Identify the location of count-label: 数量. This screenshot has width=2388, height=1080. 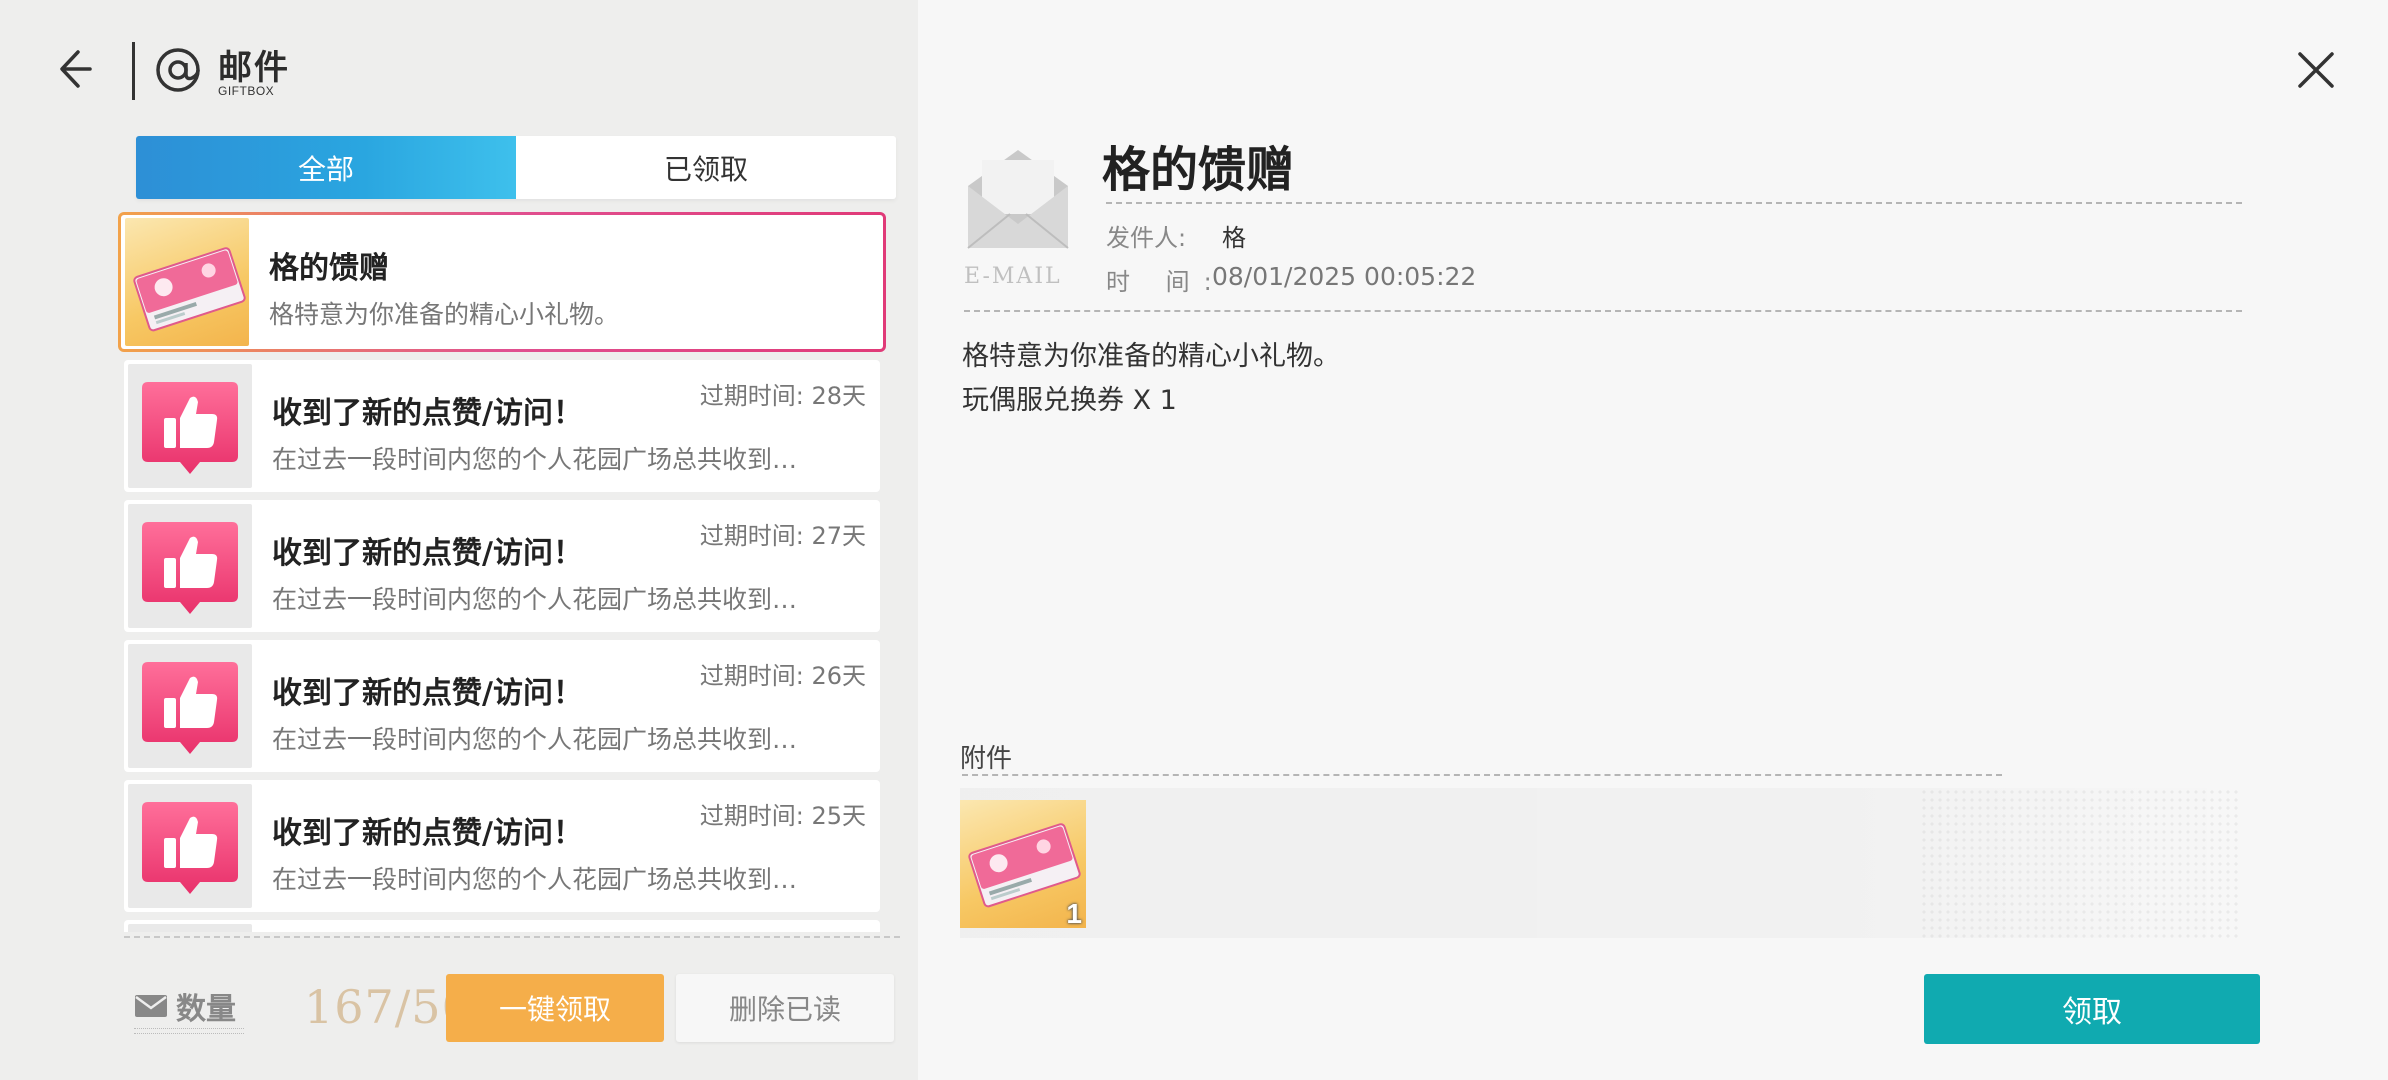
(206, 1009).